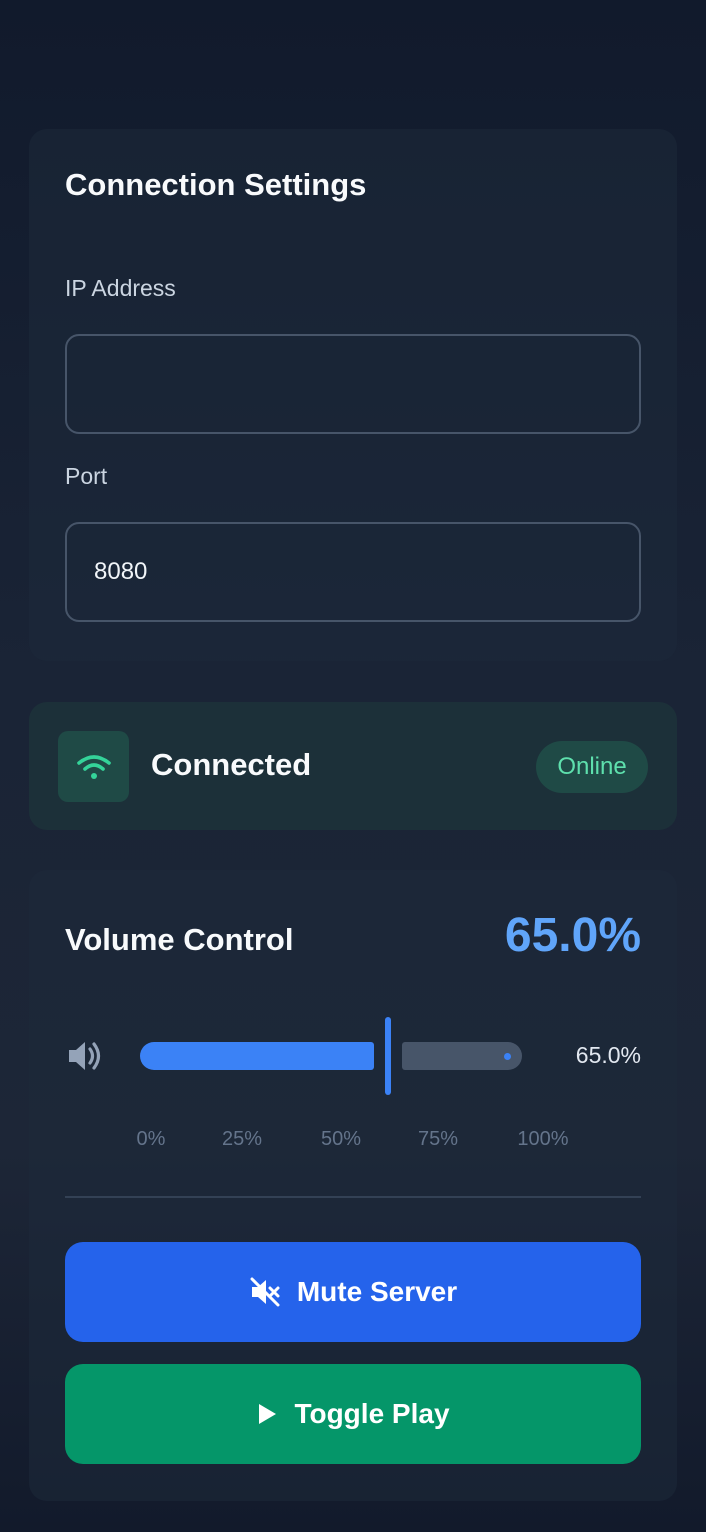 The height and width of the screenshot is (1532, 706). I want to click on wifi-icon, so click(93, 766).